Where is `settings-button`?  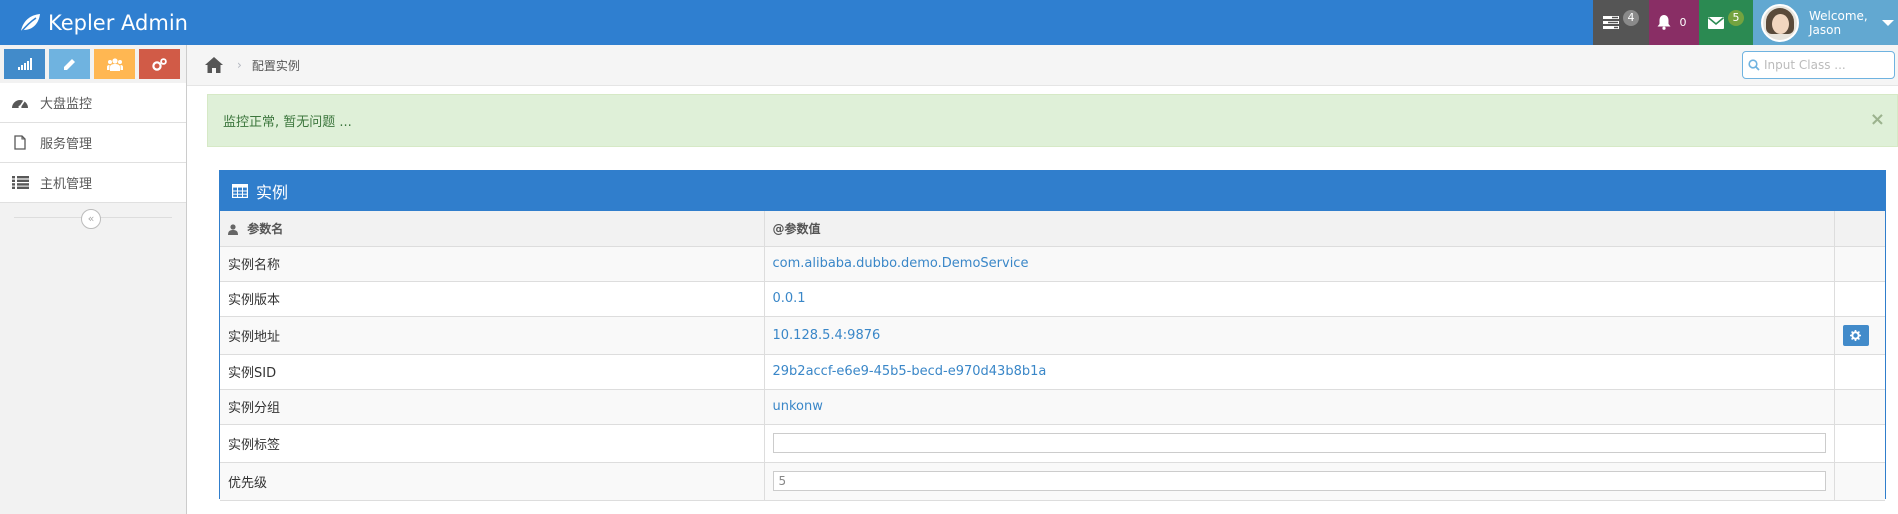
settings-button is located at coordinates (1855, 335).